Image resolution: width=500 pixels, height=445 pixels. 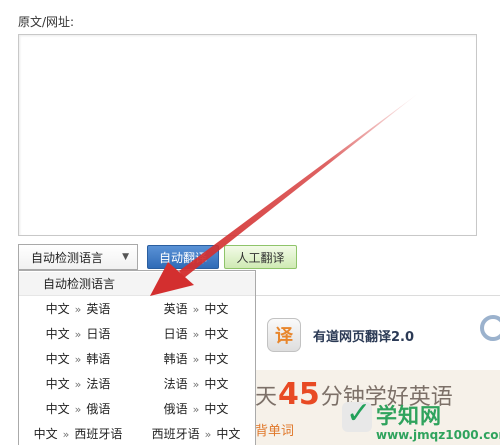 I want to click on promo-sub: 背单词, so click(x=275, y=431).